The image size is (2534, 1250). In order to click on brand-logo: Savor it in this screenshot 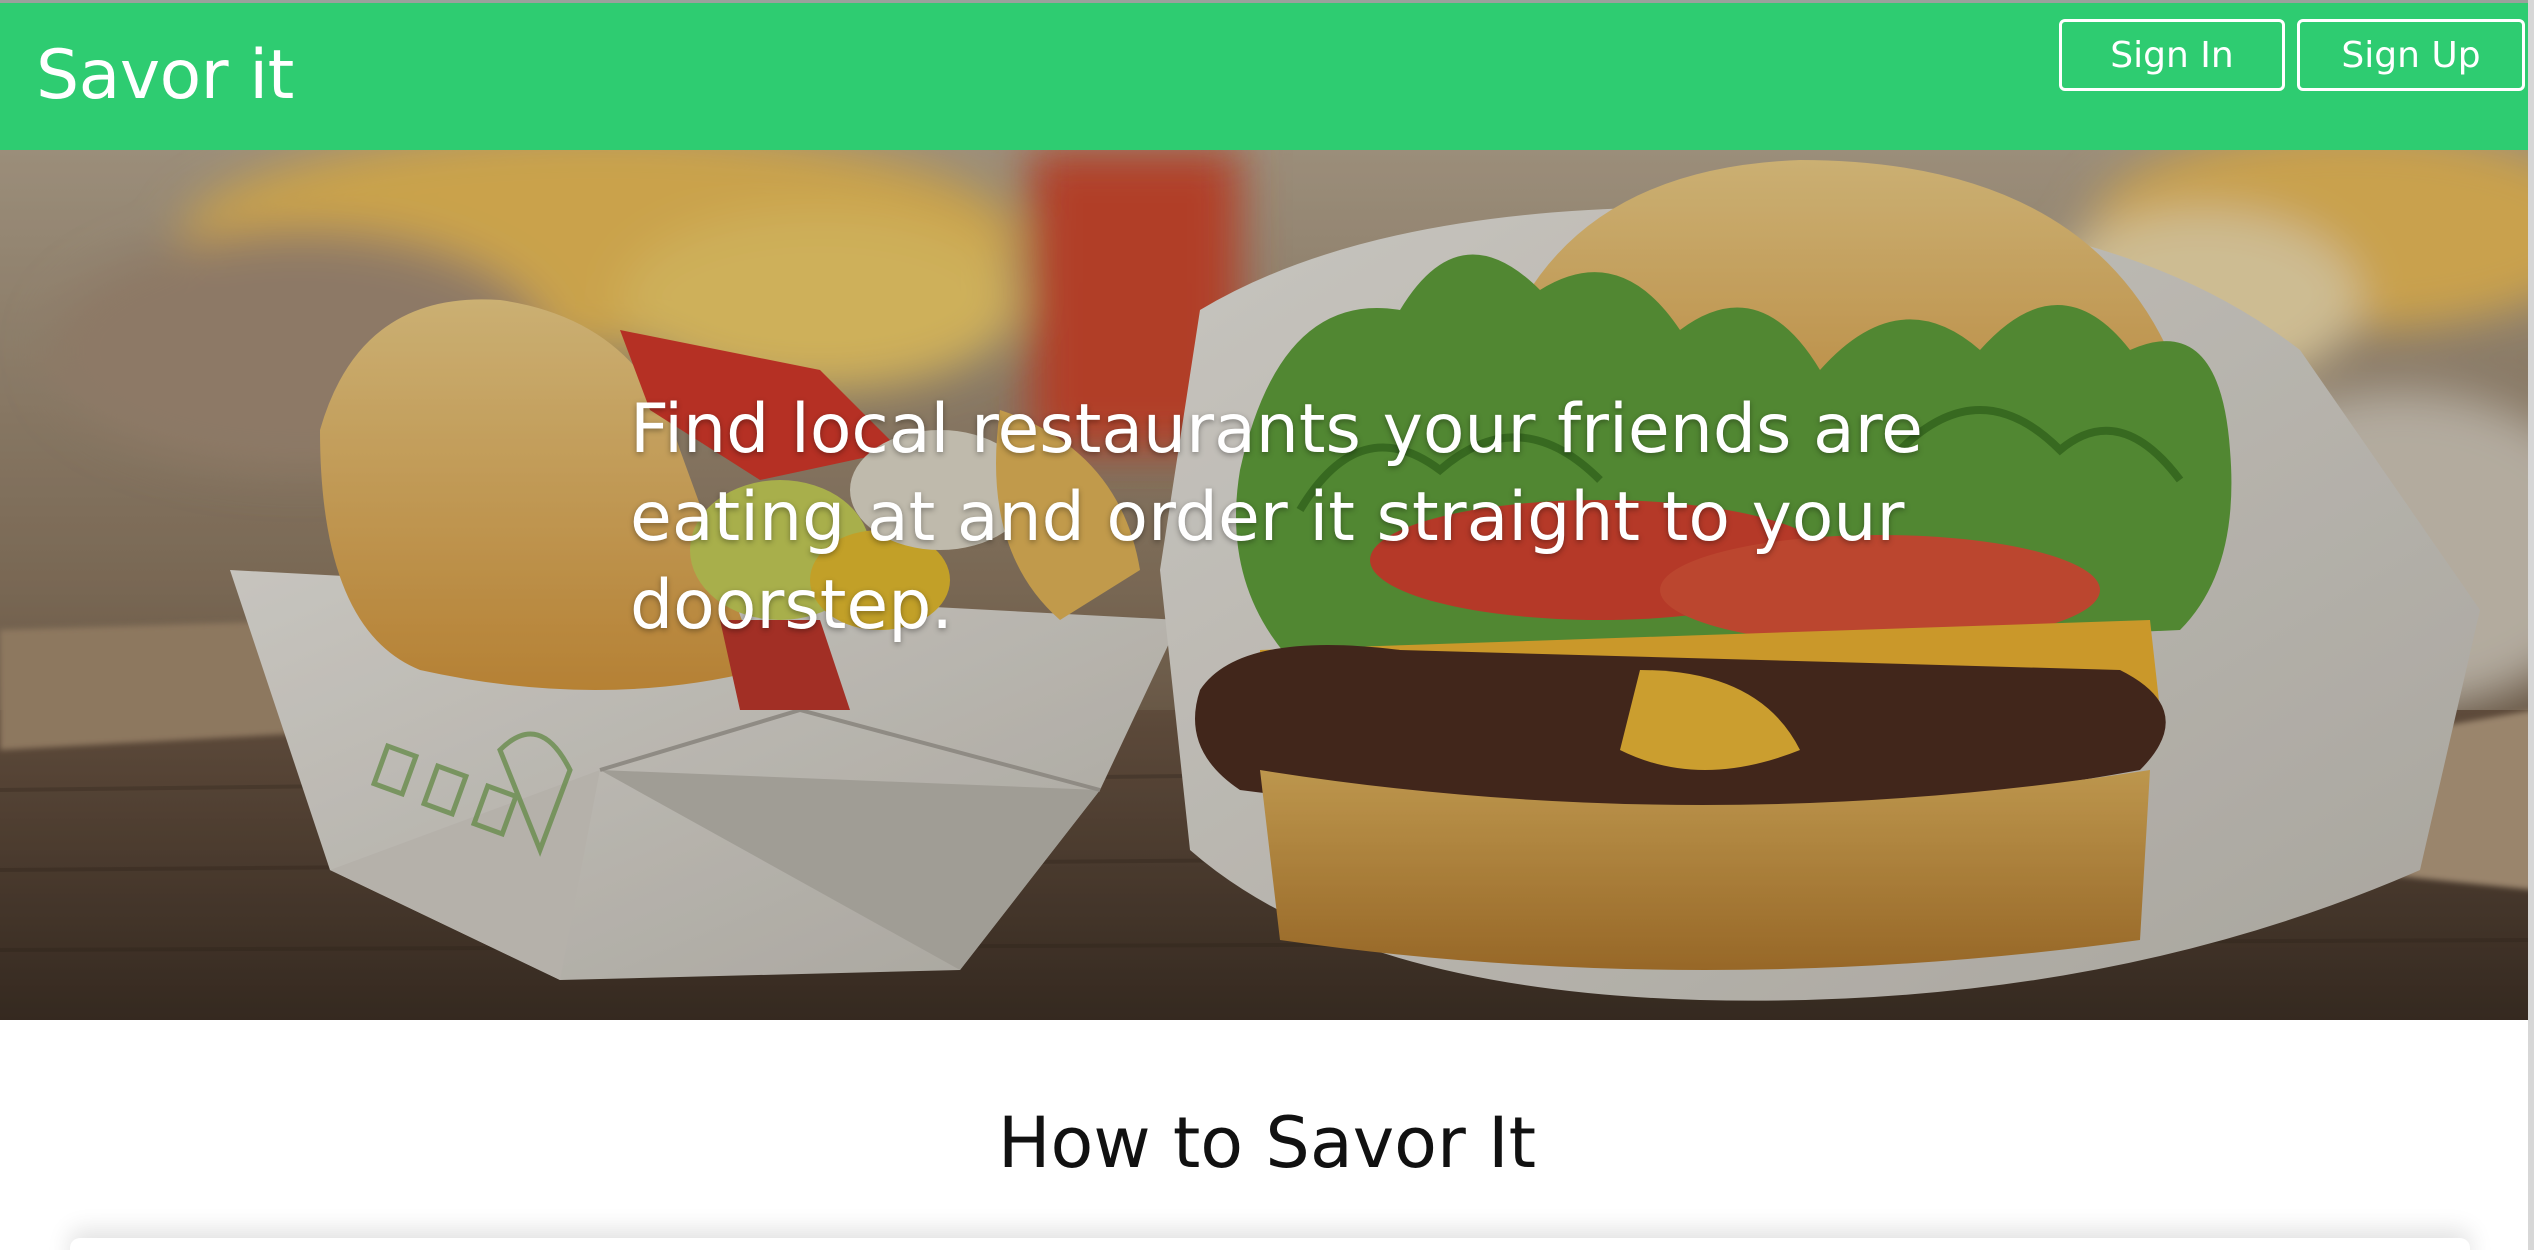, I will do `click(165, 76)`.